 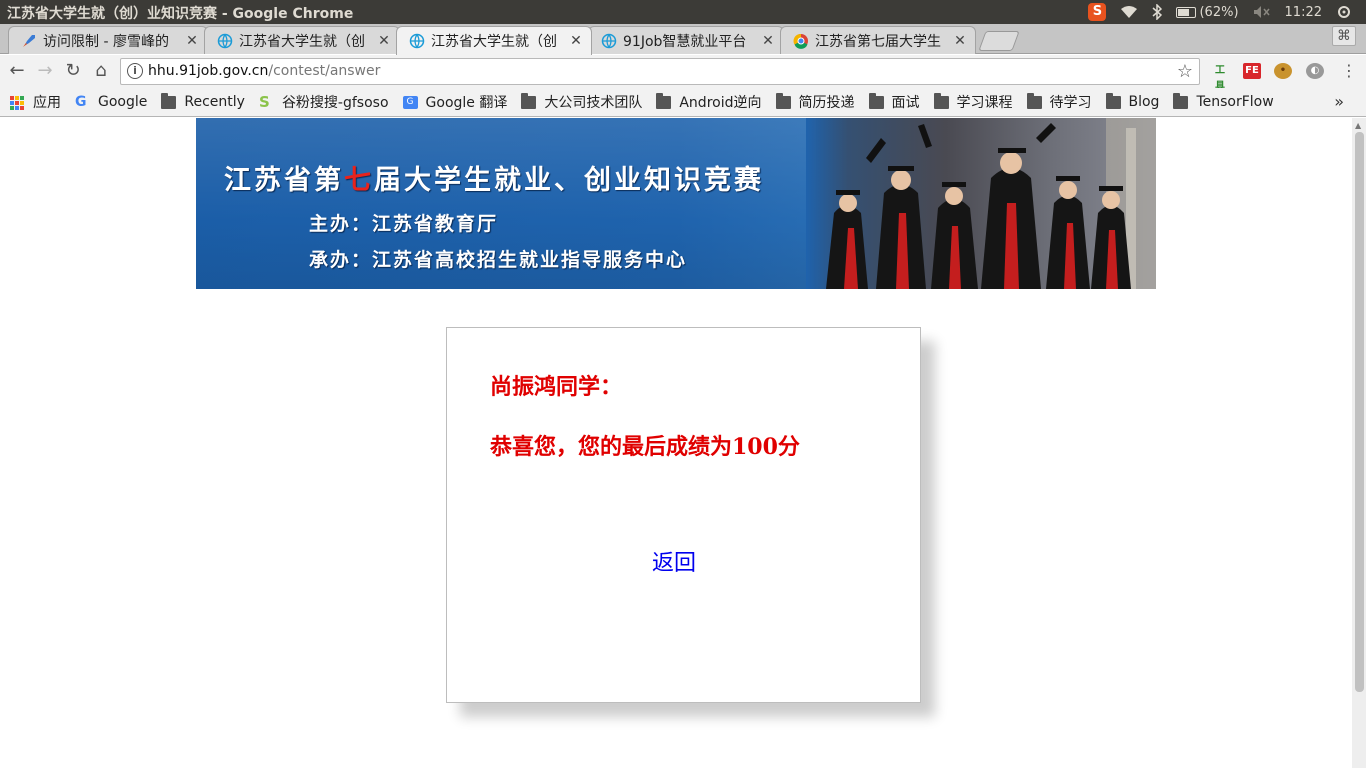 I want to click on tools-extension-icon: 工具, so click(x=1220, y=77).